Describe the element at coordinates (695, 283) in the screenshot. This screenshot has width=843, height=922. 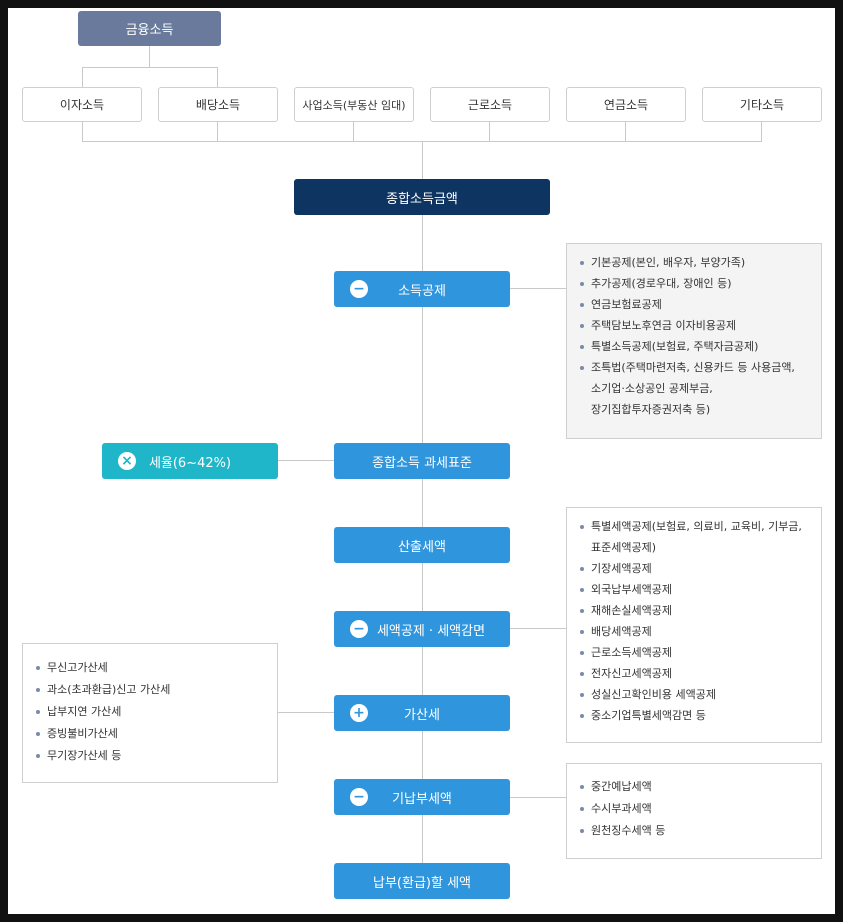
I see `list-item: 추가공제(경로우대, 장애인 등)` at that location.